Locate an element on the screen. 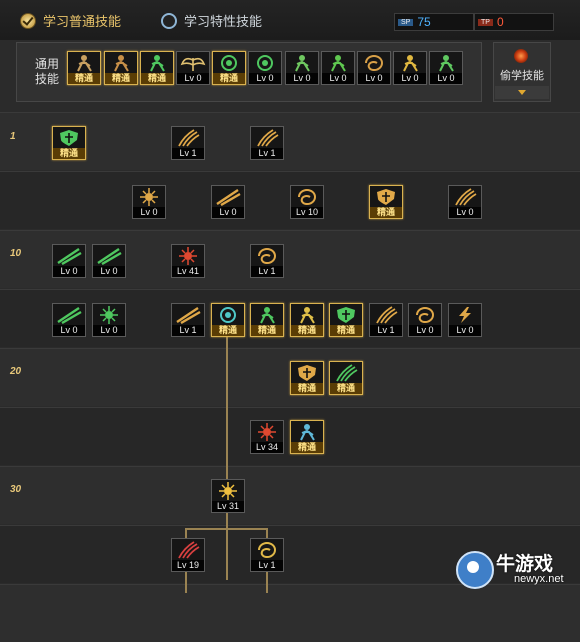 The width and height of the screenshot is (580, 642). blood-burst-icon is located at coordinates (267, 432).